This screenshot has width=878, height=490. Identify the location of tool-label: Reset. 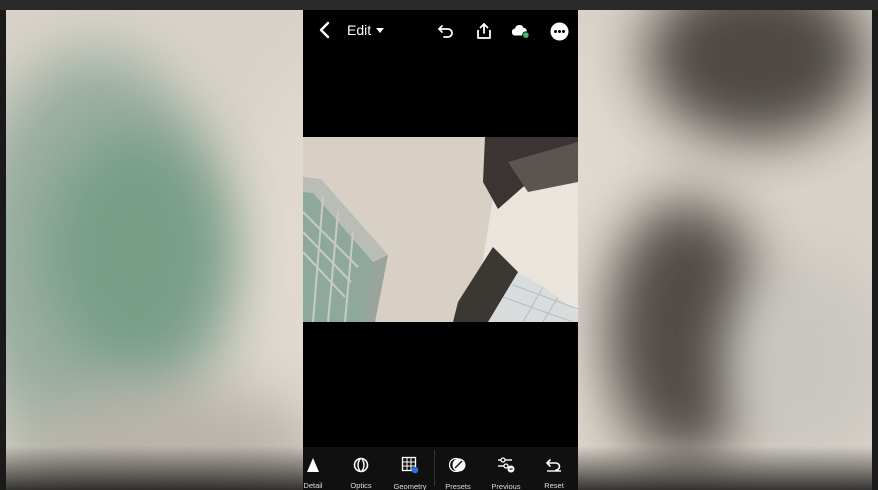
(554, 485).